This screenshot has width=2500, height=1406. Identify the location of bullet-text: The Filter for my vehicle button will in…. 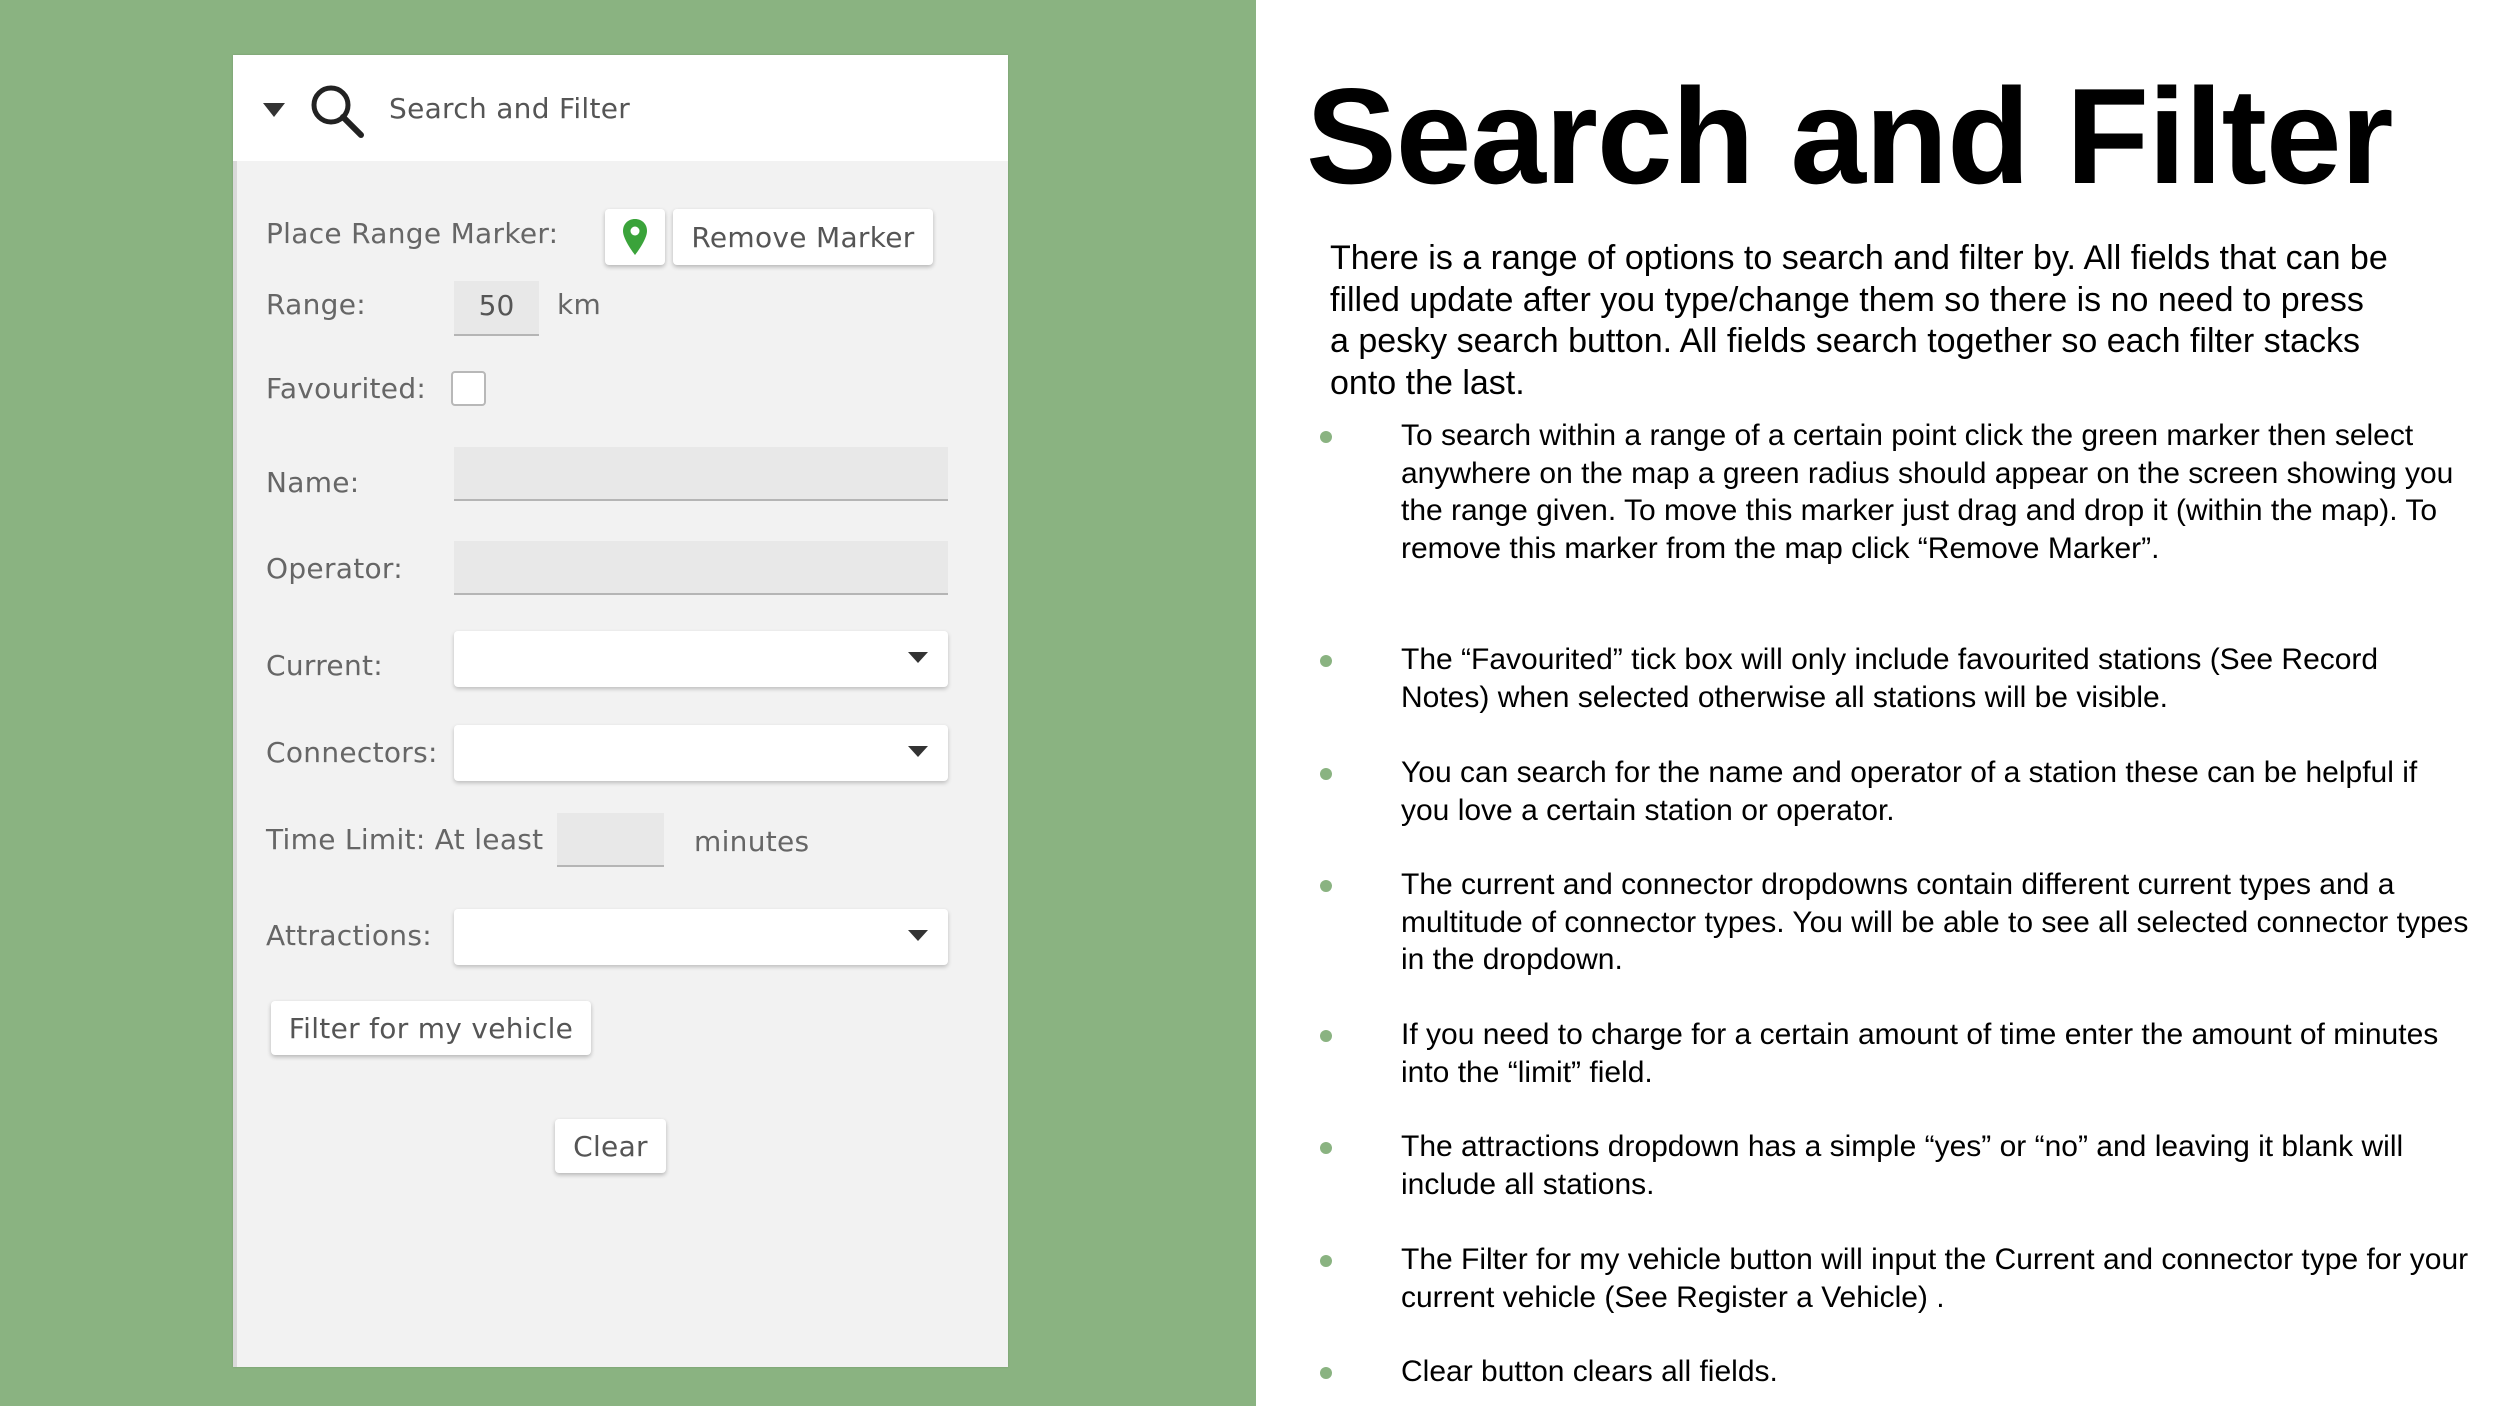
(1935, 1278).